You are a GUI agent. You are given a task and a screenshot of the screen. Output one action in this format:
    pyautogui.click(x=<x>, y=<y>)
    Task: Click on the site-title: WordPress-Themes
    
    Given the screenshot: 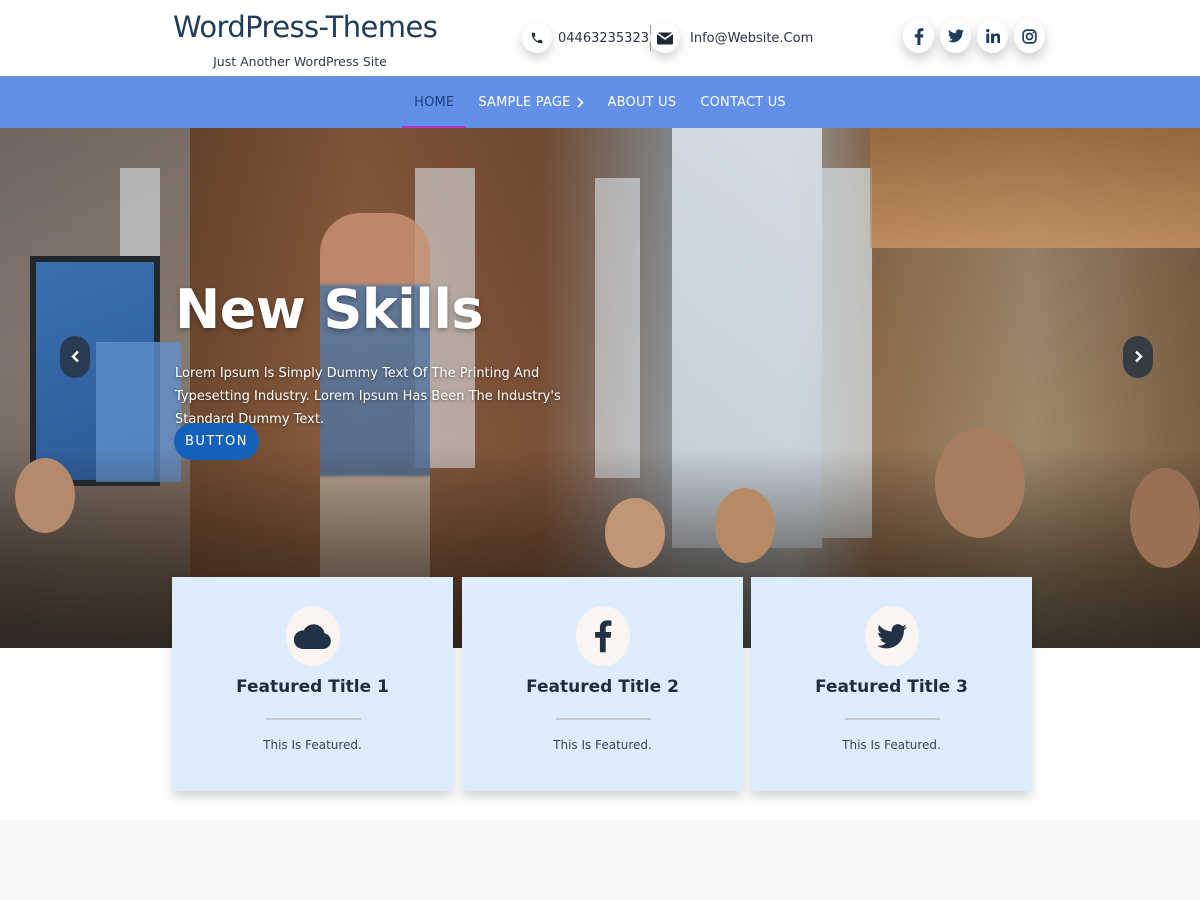 What is the action you would take?
    pyautogui.click(x=305, y=27)
    